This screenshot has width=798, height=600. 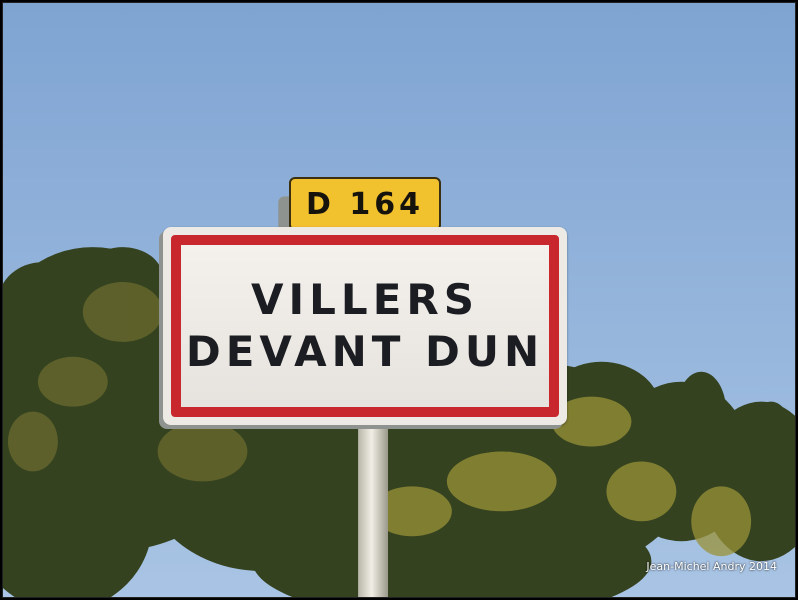 I want to click on route-number-plate: D 164, so click(x=365, y=204).